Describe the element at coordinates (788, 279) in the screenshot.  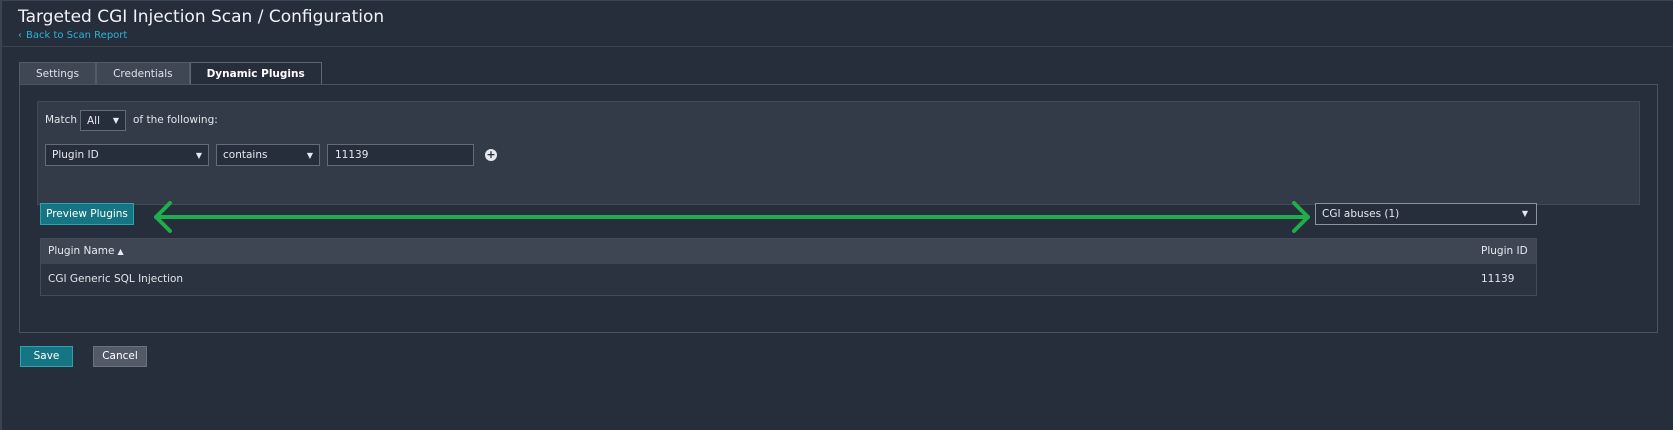
I see `table-row: CGI Generic SQL Injection 11139` at that location.